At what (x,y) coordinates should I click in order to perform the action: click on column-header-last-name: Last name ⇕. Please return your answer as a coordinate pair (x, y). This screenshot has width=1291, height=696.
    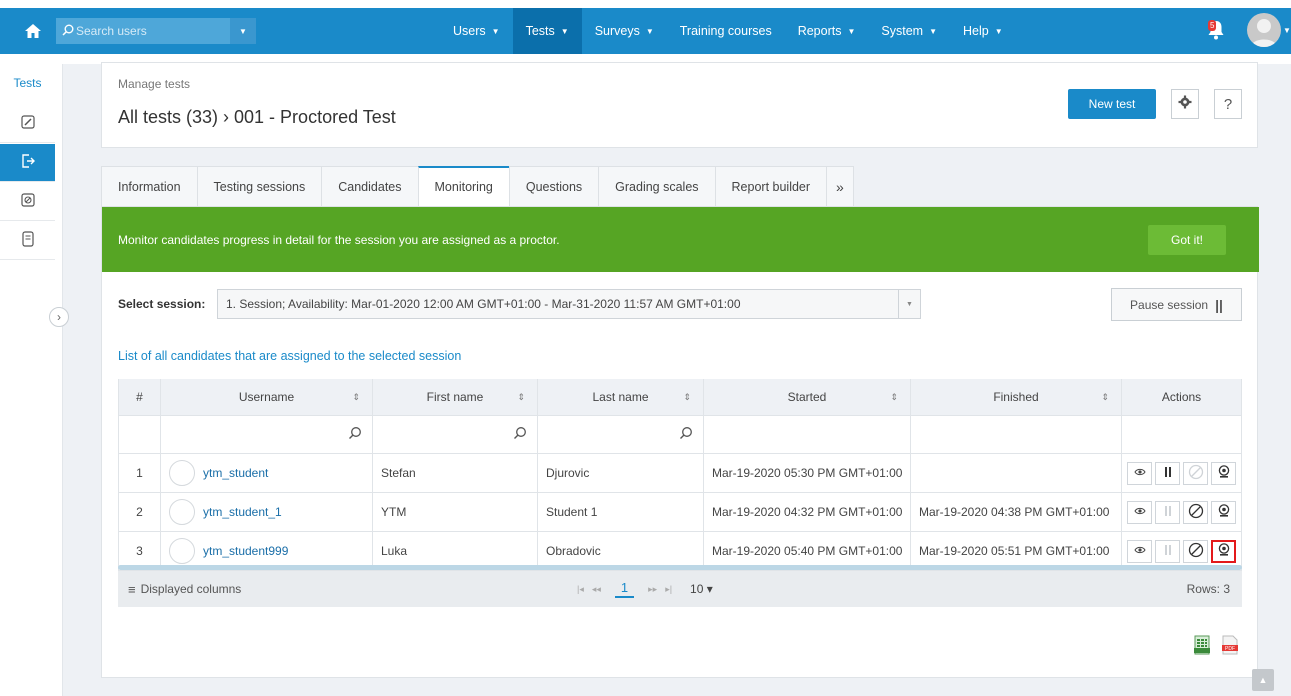
    Looking at the image, I should click on (621, 397).